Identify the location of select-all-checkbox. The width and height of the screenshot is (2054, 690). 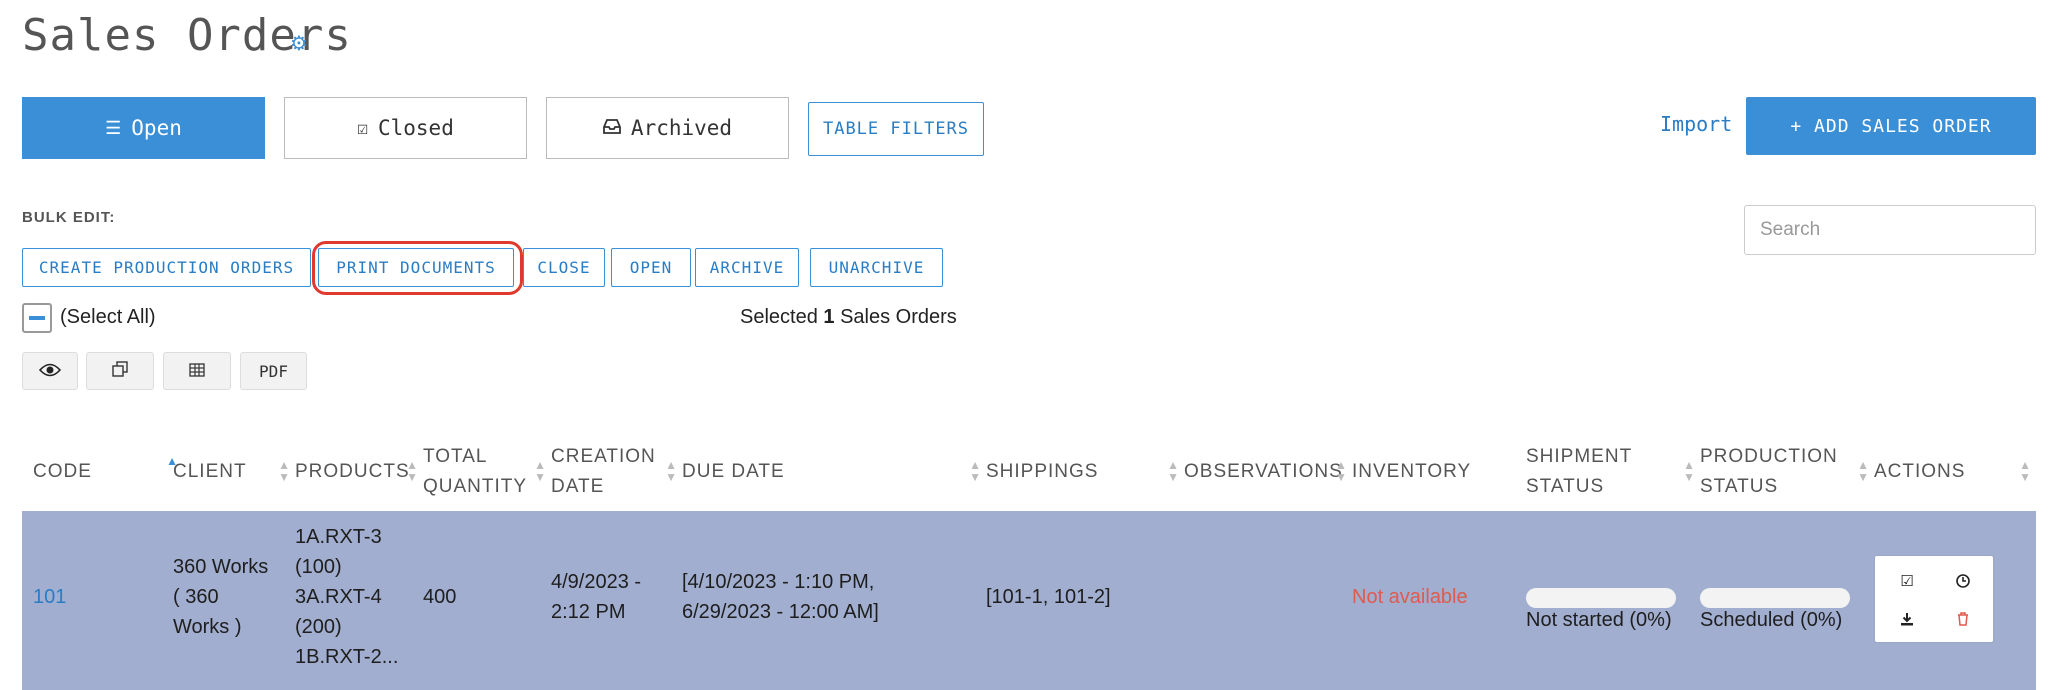
(37, 318).